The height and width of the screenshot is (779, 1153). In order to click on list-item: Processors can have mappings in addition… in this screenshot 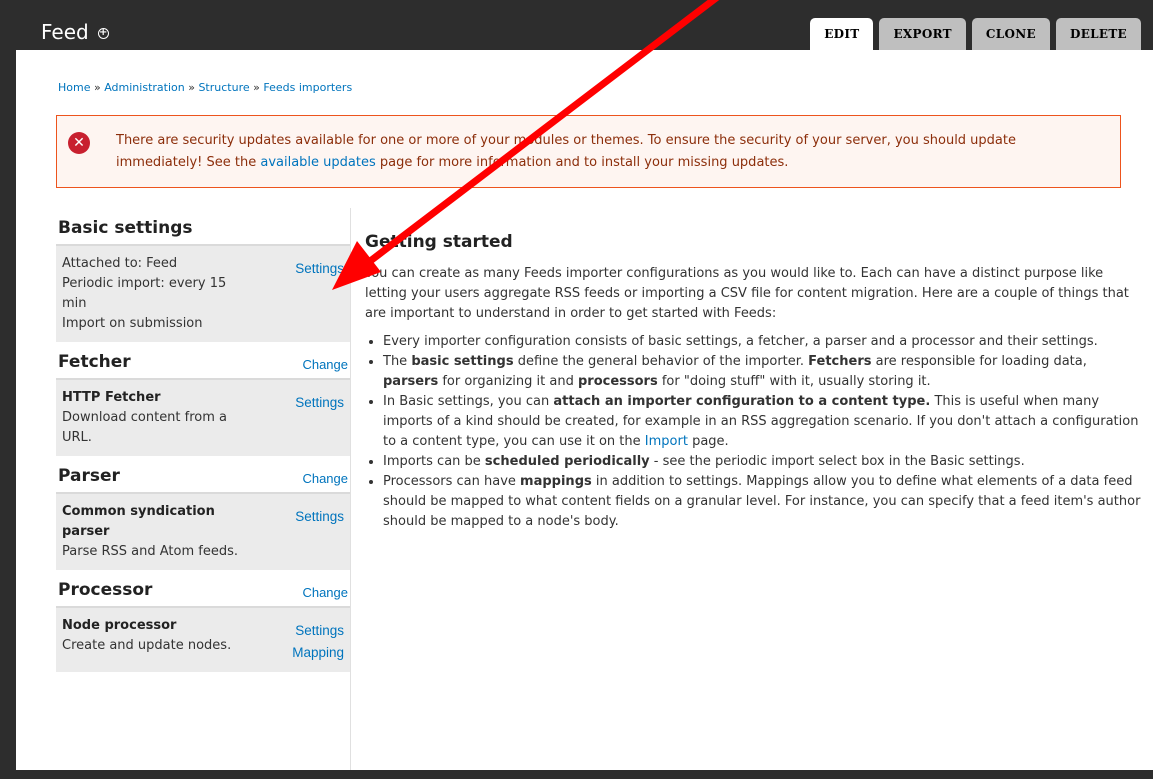, I will do `click(764, 502)`.